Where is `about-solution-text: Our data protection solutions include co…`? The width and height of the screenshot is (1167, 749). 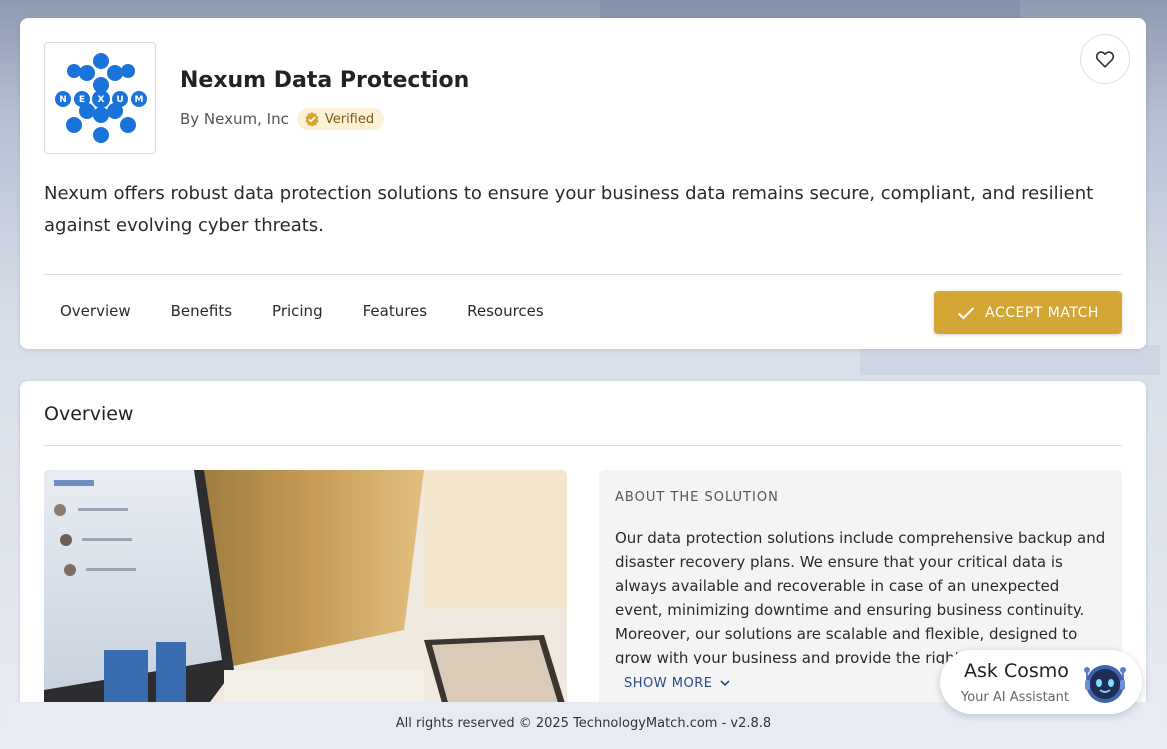 about-solution-text: Our data protection solutions include co… is located at coordinates (860, 596).